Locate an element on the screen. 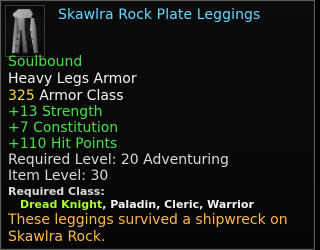 This screenshot has width=320, height=250. armor-leggings-icon is located at coordinates (24, 31).